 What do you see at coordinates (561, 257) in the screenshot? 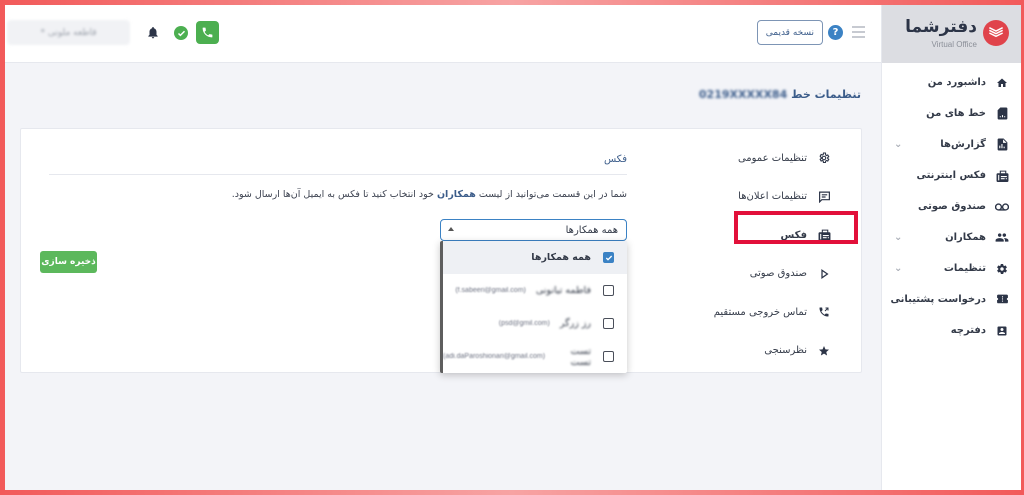
I see `option-label: همه همکارها` at bounding box center [561, 257].